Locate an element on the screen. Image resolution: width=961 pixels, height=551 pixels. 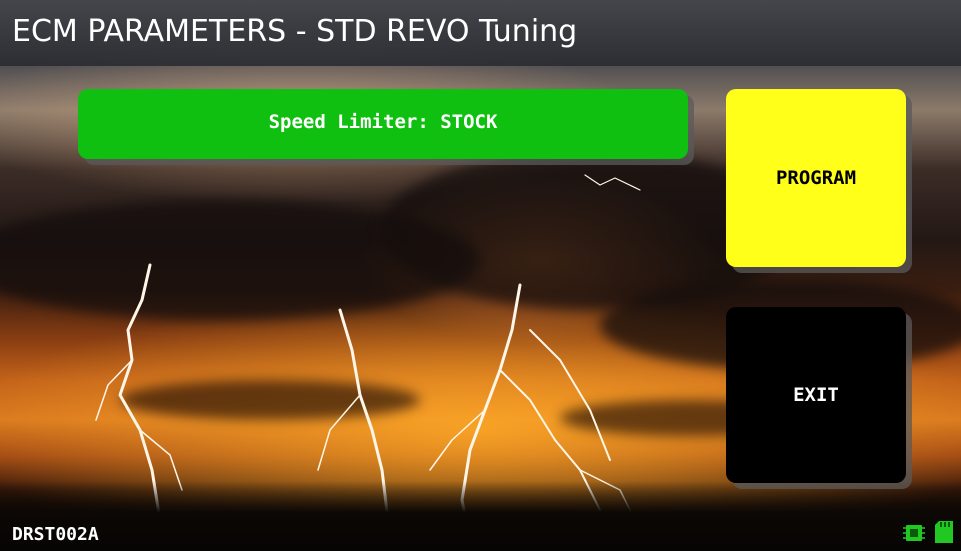
program-label: PROGRAM is located at coordinates (816, 178).